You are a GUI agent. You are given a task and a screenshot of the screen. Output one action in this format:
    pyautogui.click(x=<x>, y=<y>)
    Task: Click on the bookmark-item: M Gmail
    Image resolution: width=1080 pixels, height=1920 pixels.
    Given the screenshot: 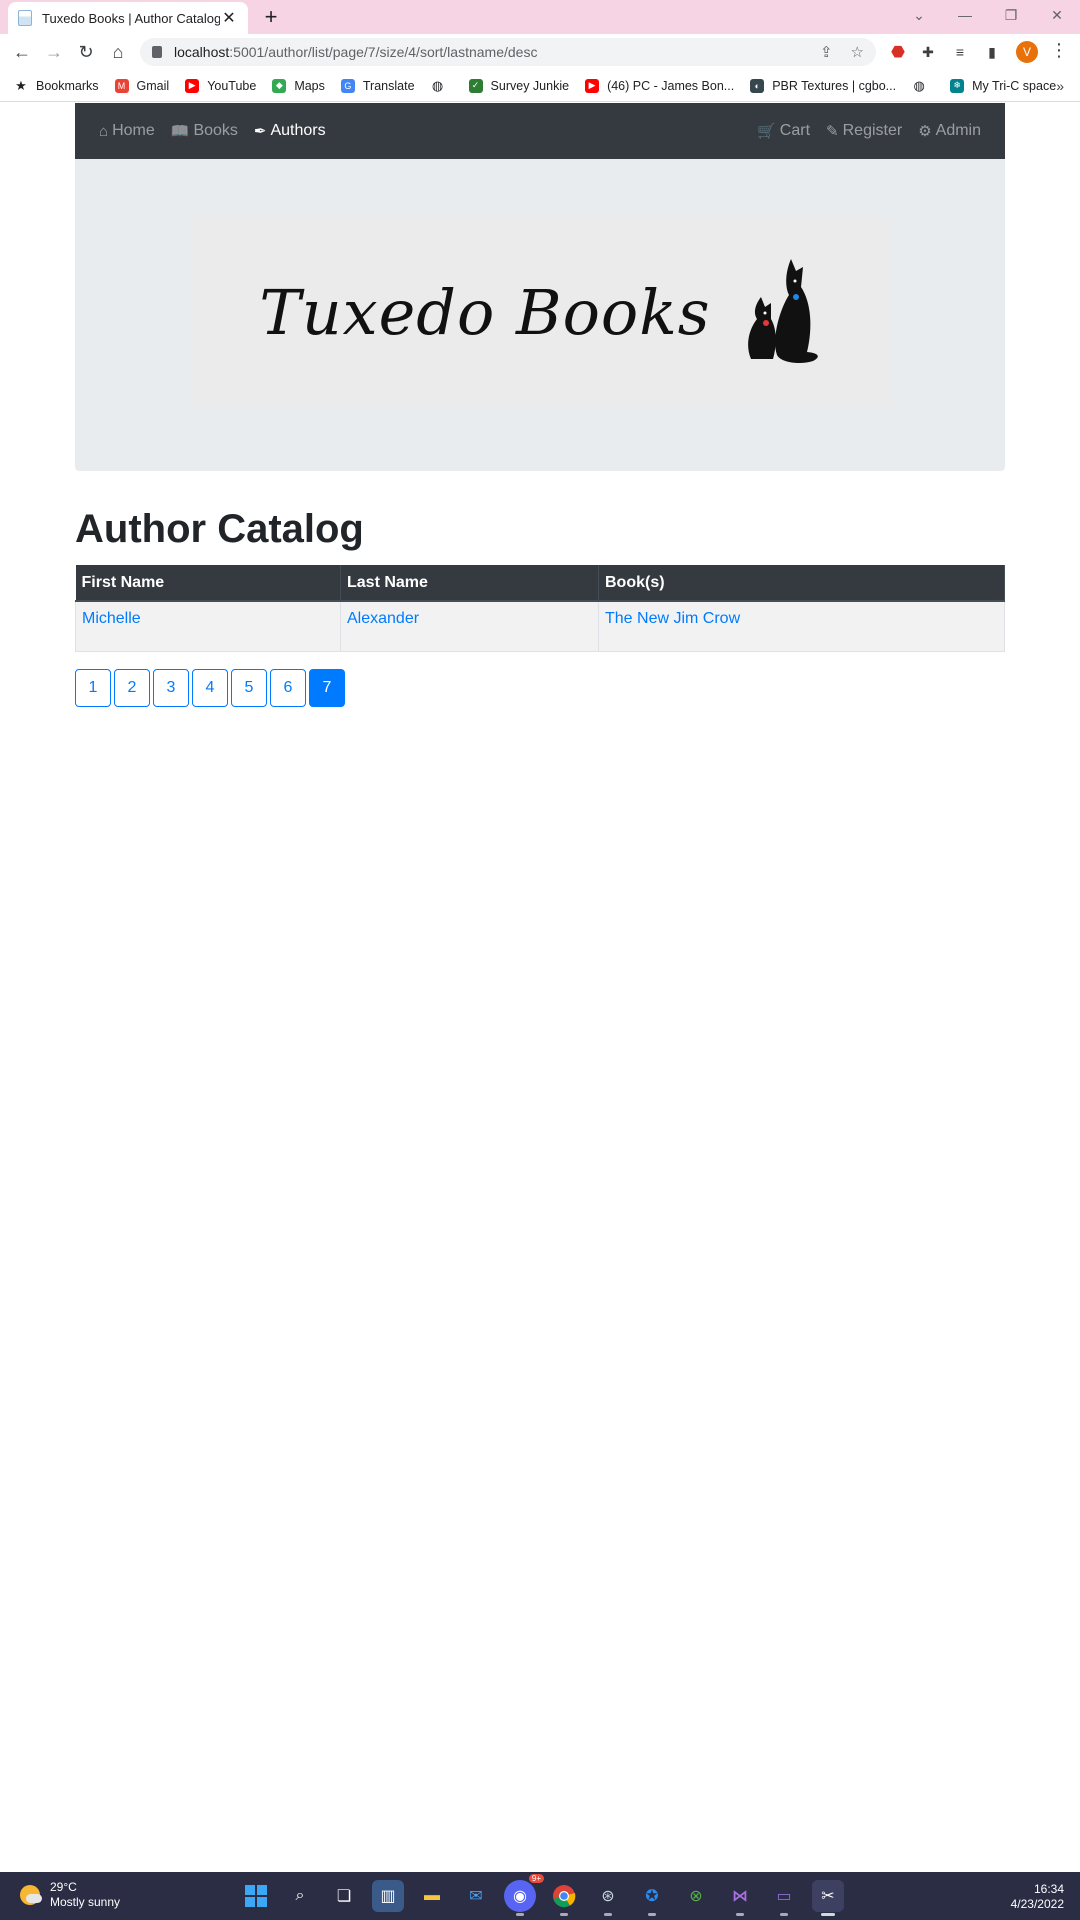 What is the action you would take?
    pyautogui.click(x=141, y=85)
    